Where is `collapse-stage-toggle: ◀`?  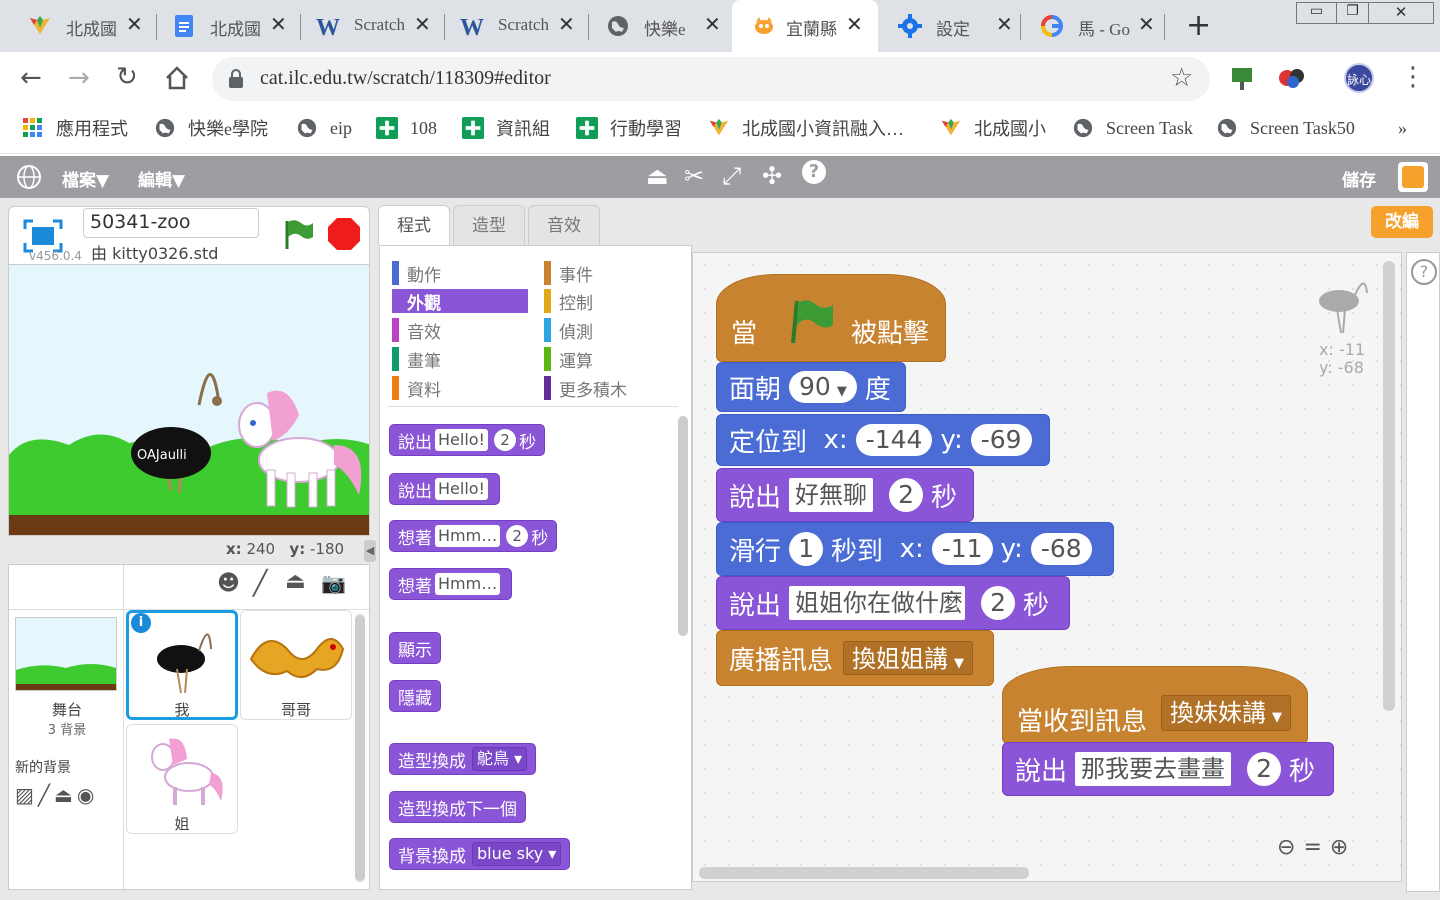 collapse-stage-toggle: ◀ is located at coordinates (370, 551).